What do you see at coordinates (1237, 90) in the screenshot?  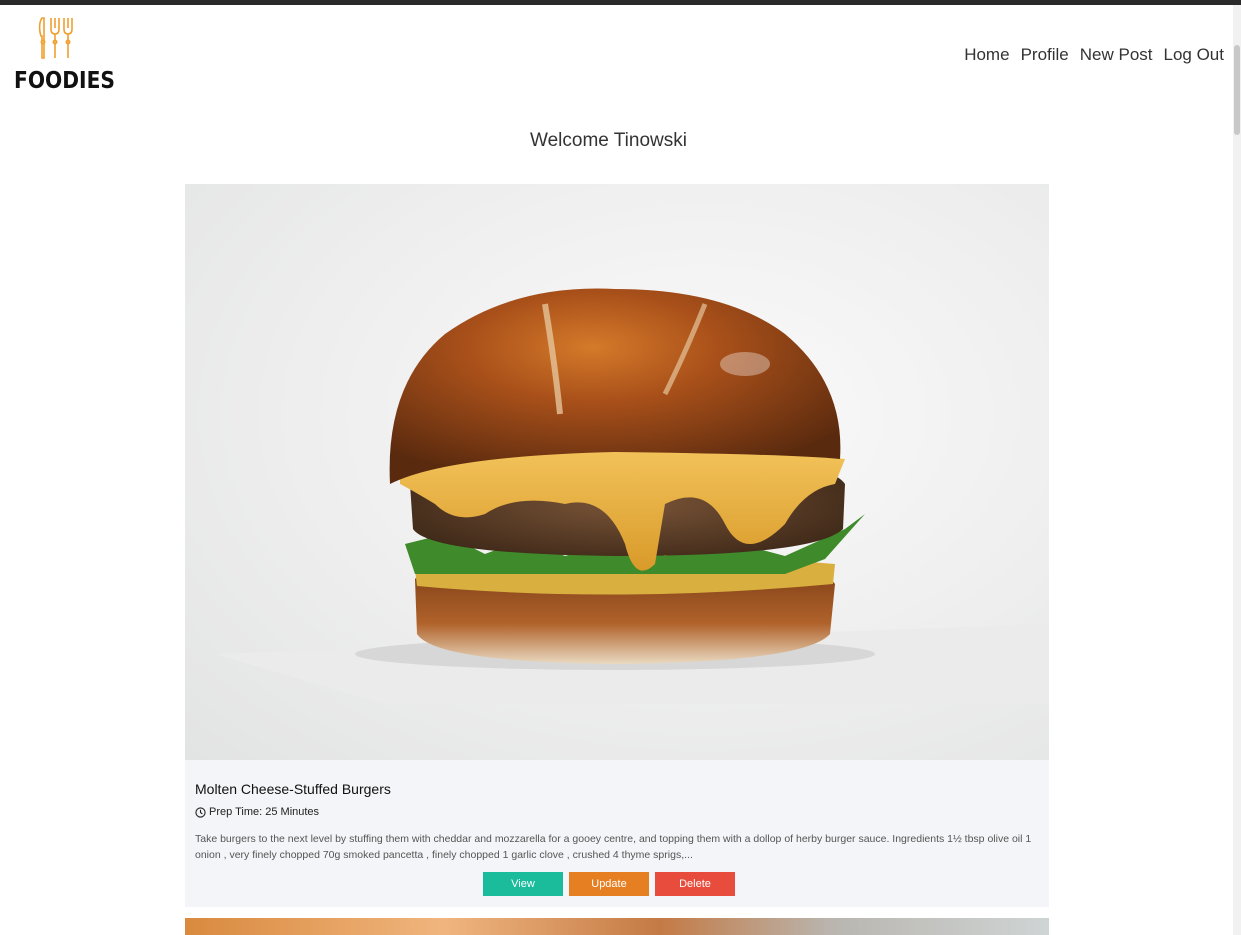 I see `scrollbar-thumb` at bounding box center [1237, 90].